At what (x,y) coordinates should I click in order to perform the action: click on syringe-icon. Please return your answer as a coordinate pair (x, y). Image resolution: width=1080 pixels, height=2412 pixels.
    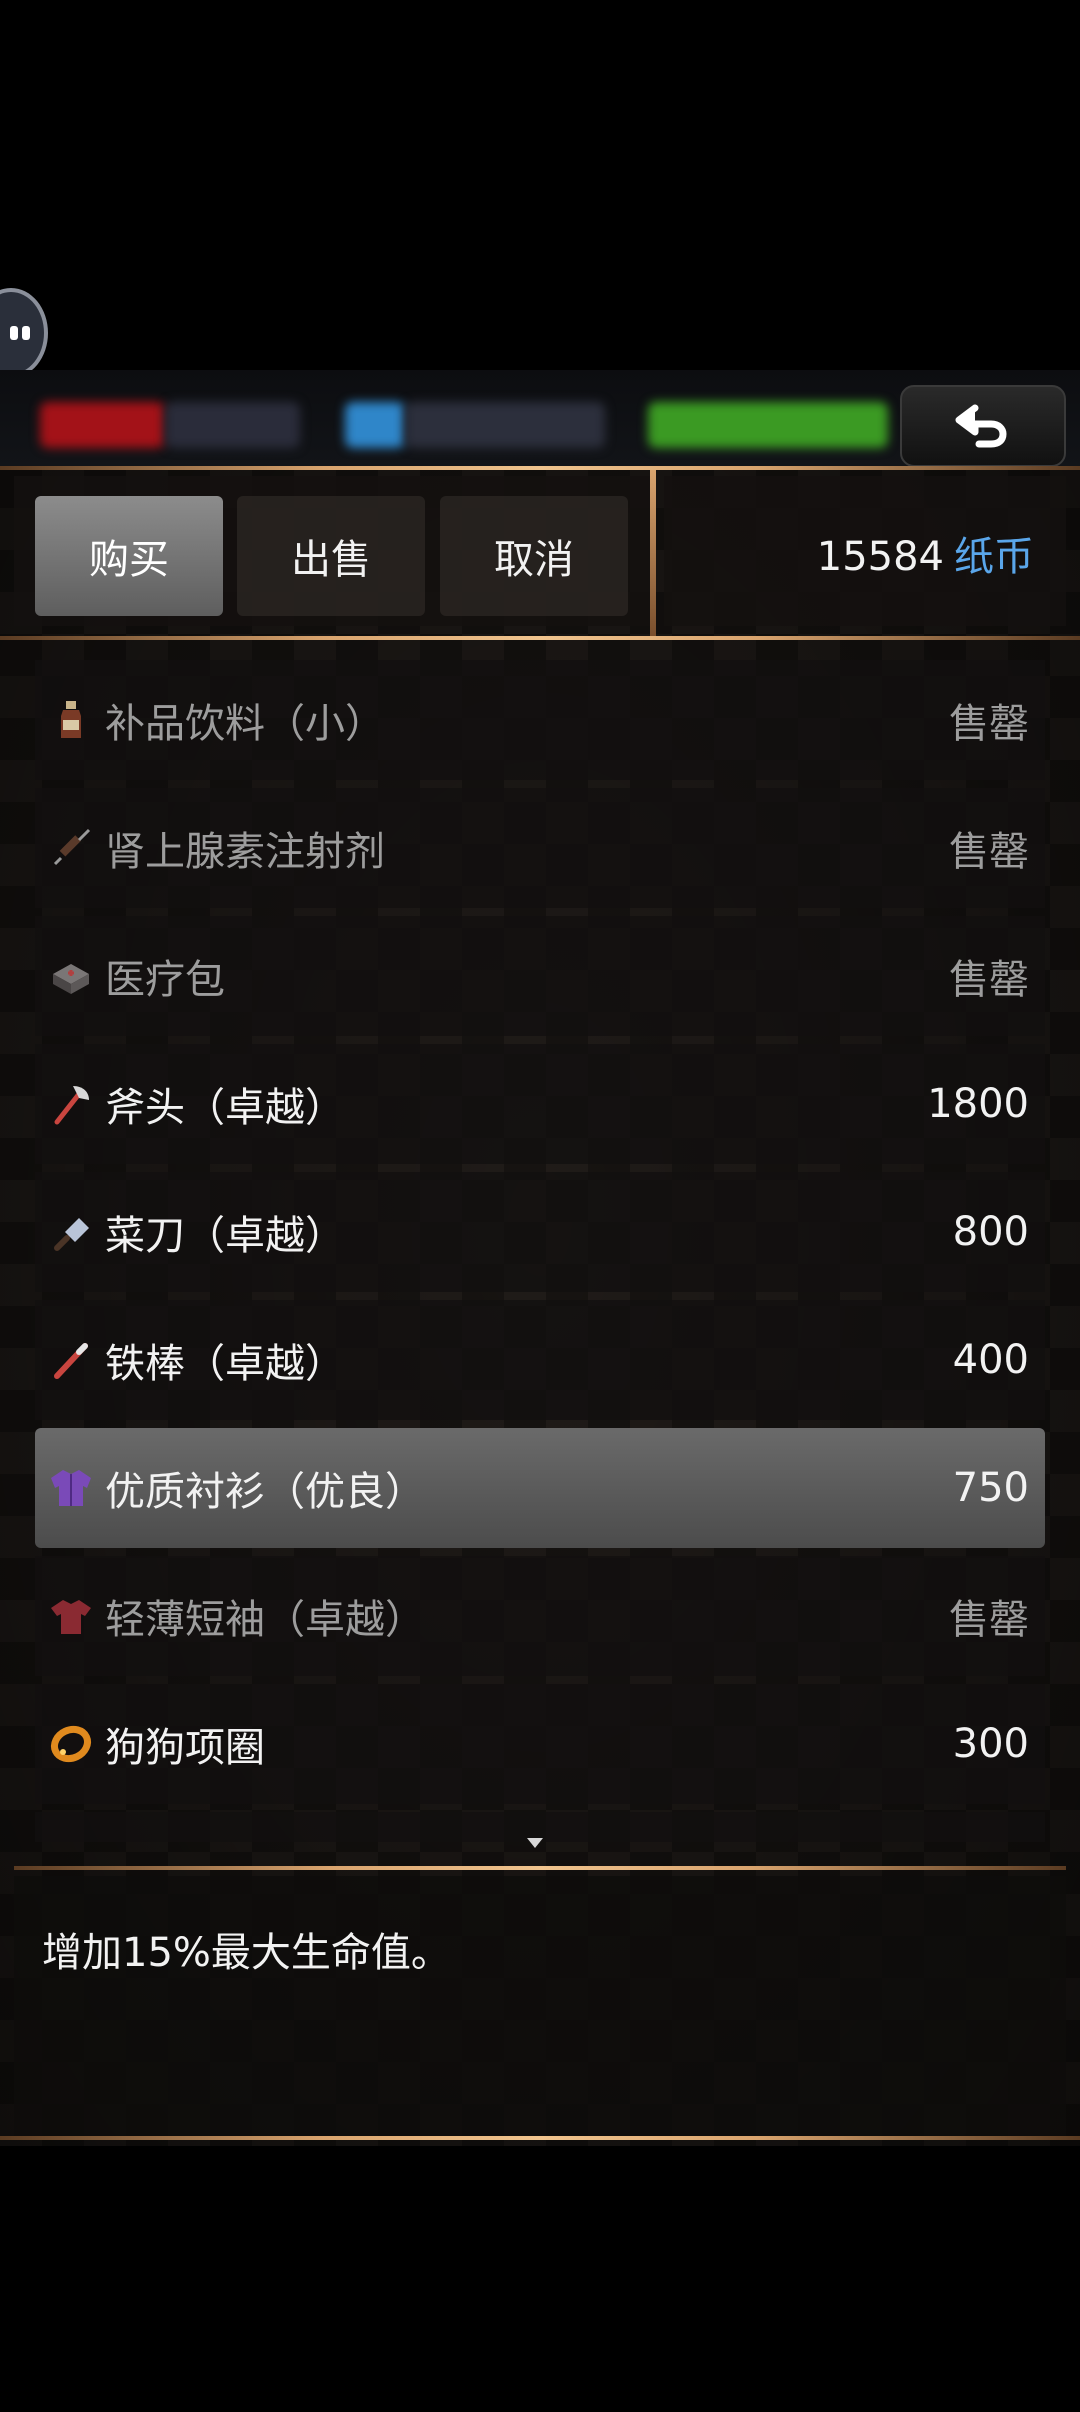
    Looking at the image, I should click on (72, 847).